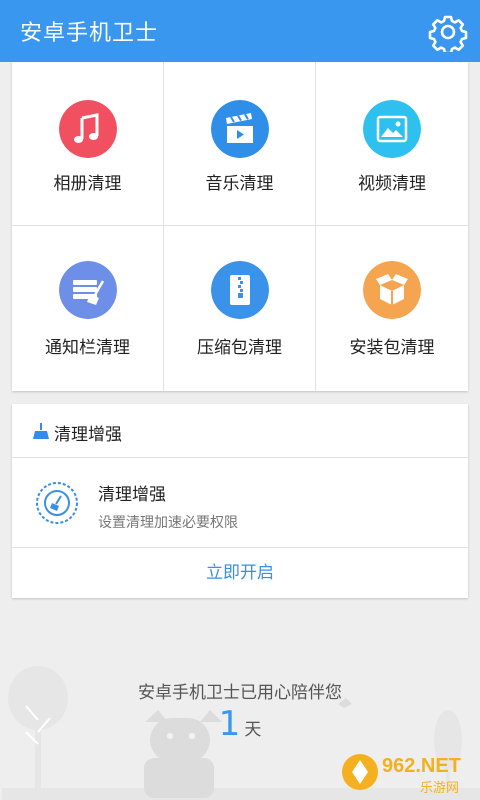 The image size is (480, 800). I want to click on days-unit: 天, so click(253, 730).